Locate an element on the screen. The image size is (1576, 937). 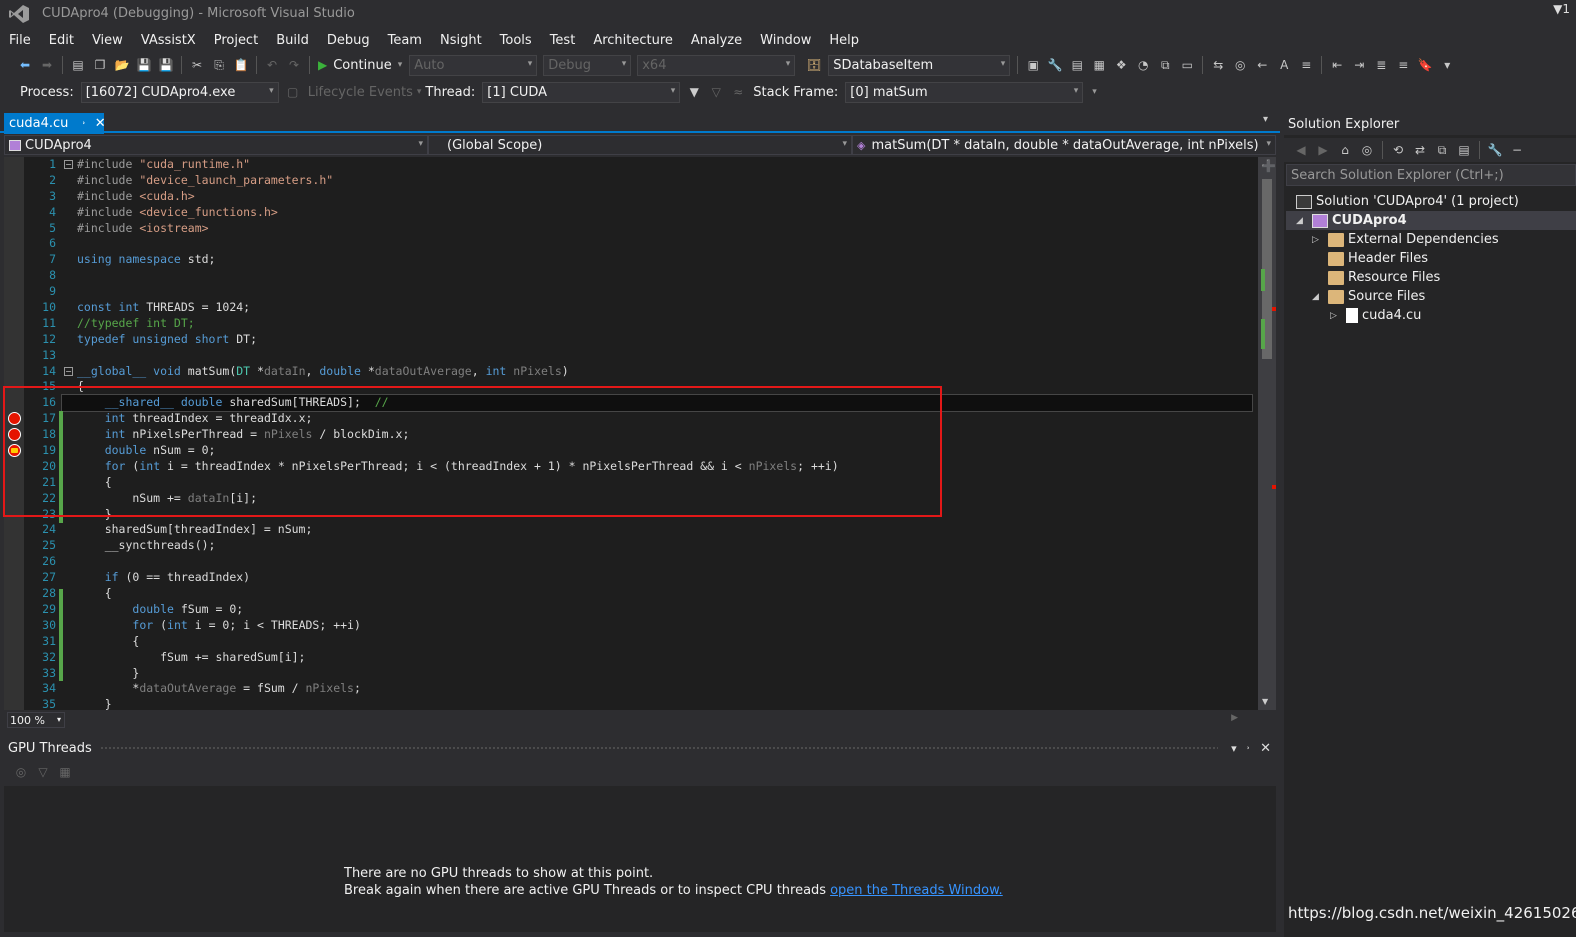
screenshot-icon: ◎ is located at coordinates (1240, 65).